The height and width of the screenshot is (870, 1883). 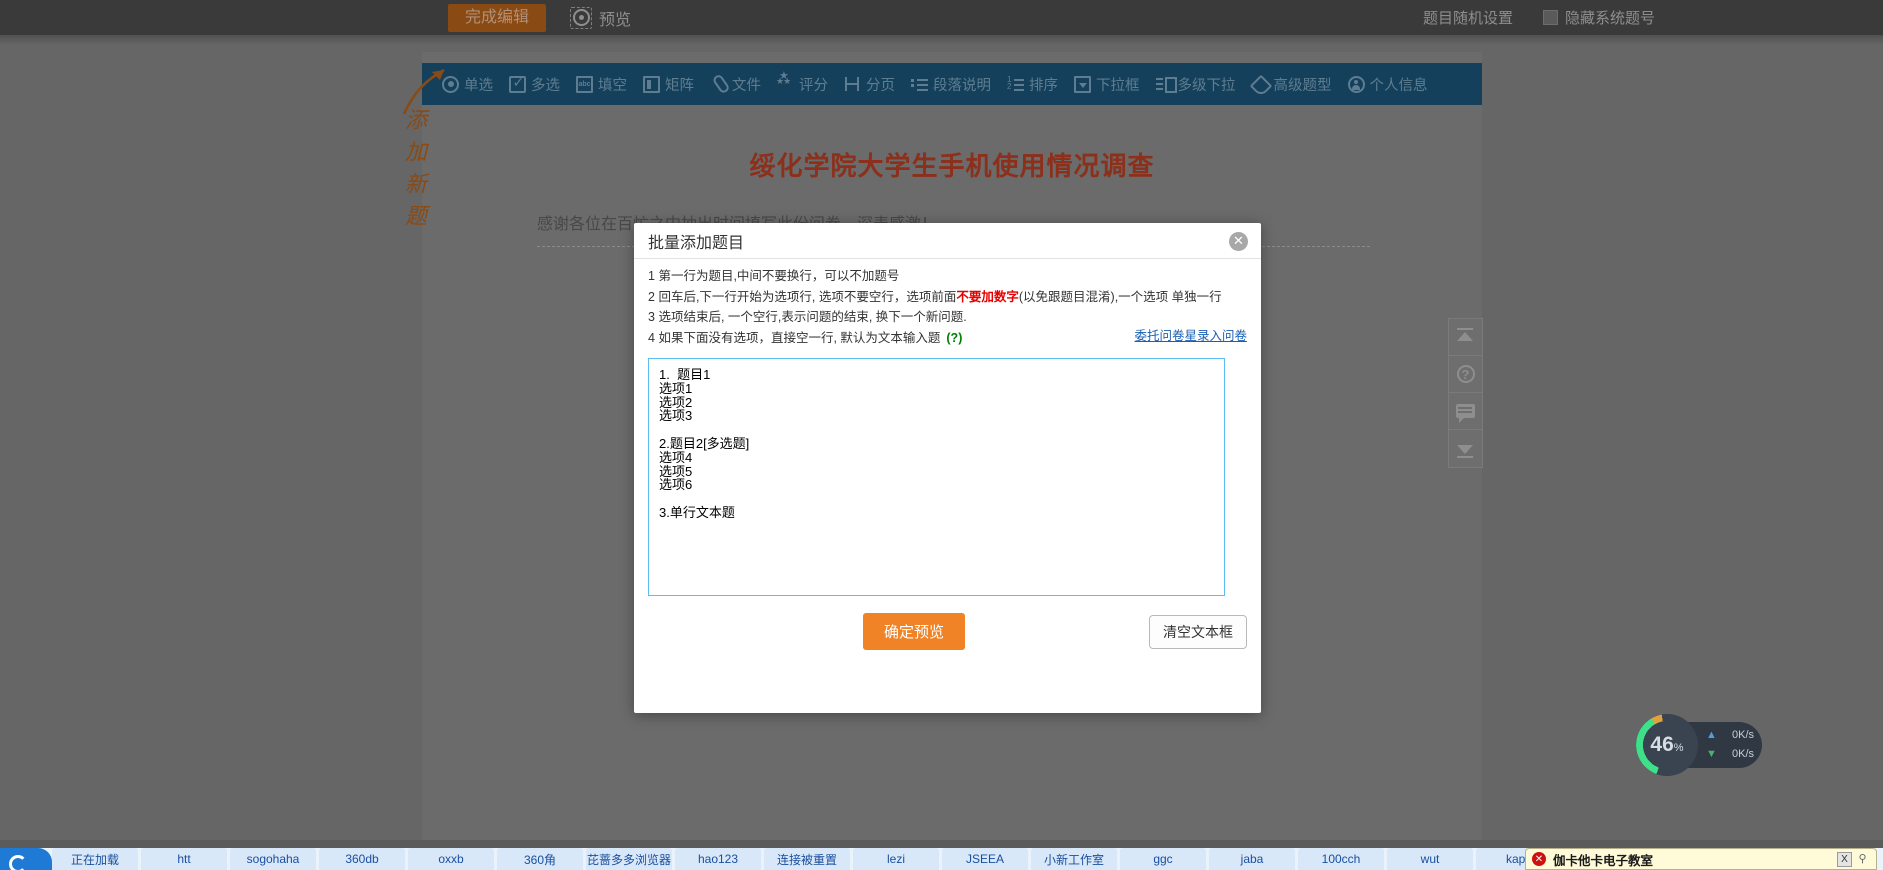 I want to click on qtype-label: 填空, so click(x=612, y=85).